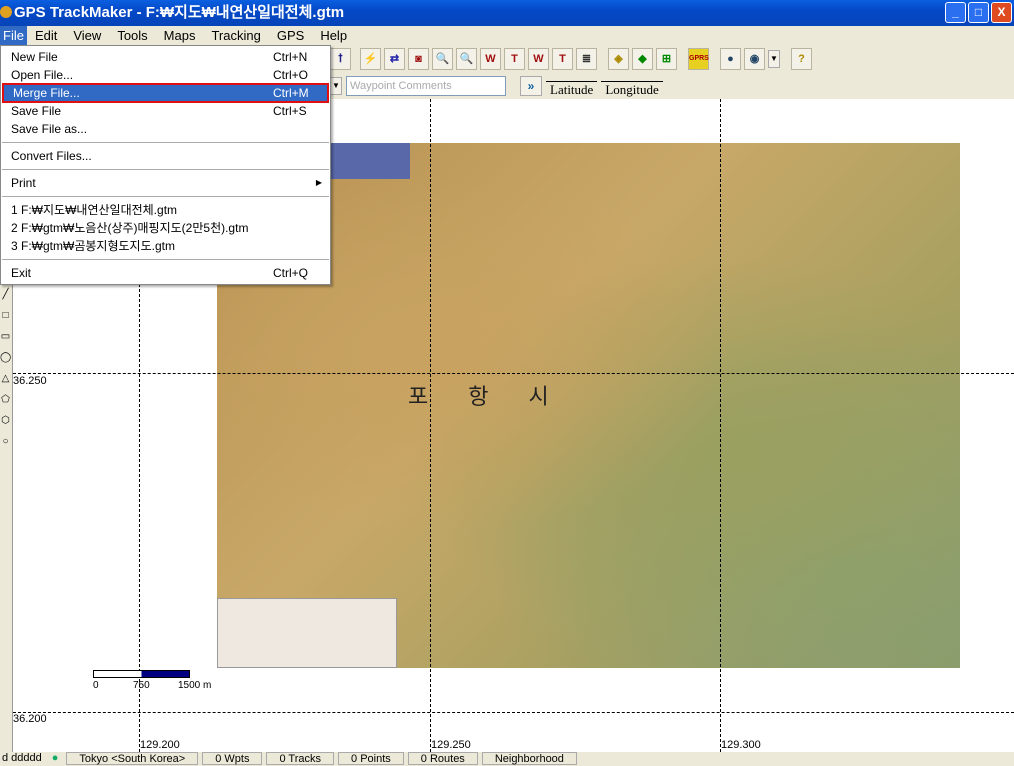 This screenshot has height=766, width=1014. I want to click on track-tool-icon: ꝉ, so click(340, 59).